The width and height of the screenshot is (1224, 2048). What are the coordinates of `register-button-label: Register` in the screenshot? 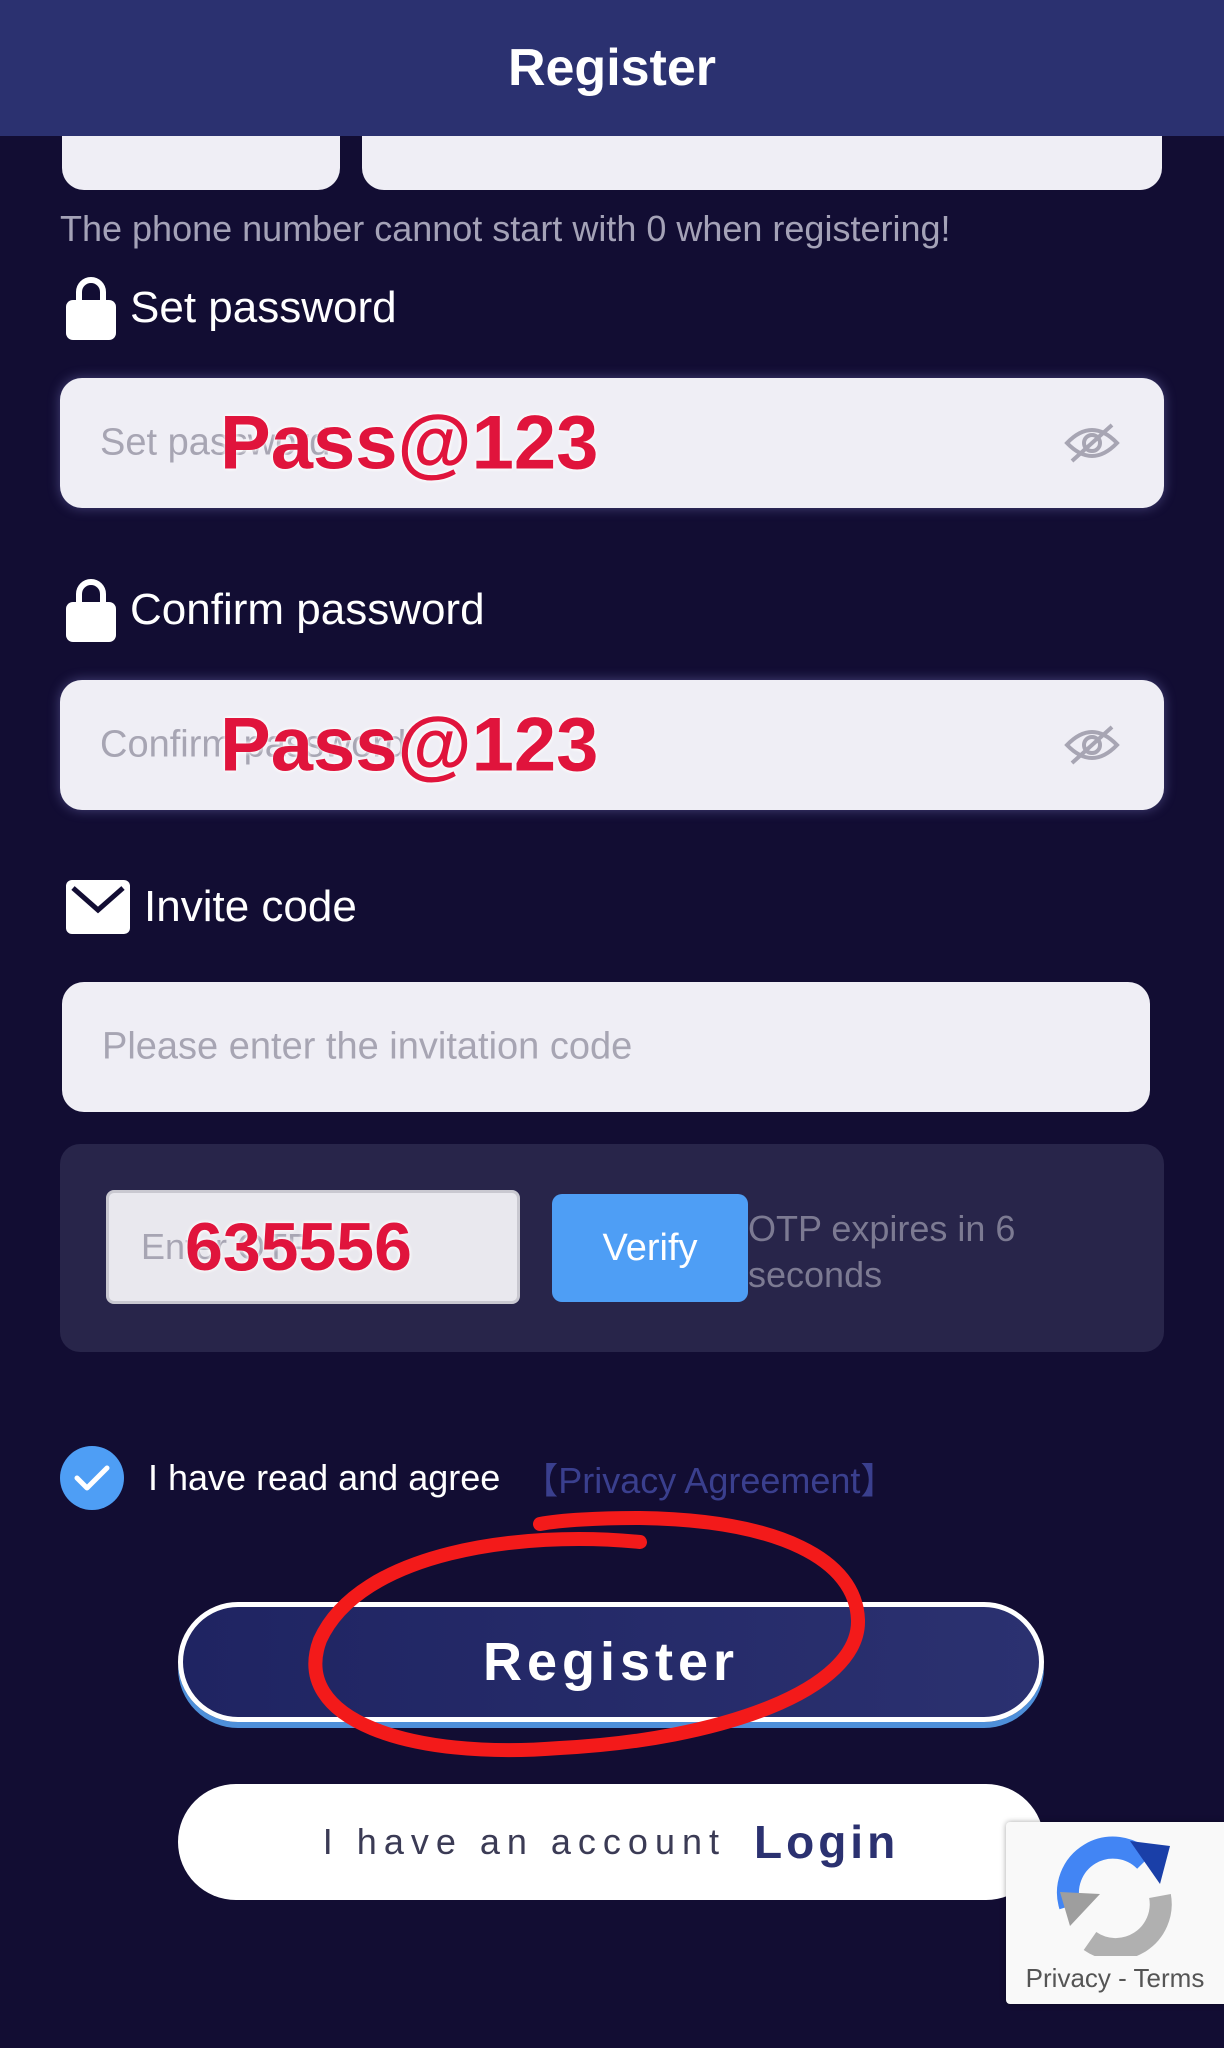 It's located at (611, 1662).